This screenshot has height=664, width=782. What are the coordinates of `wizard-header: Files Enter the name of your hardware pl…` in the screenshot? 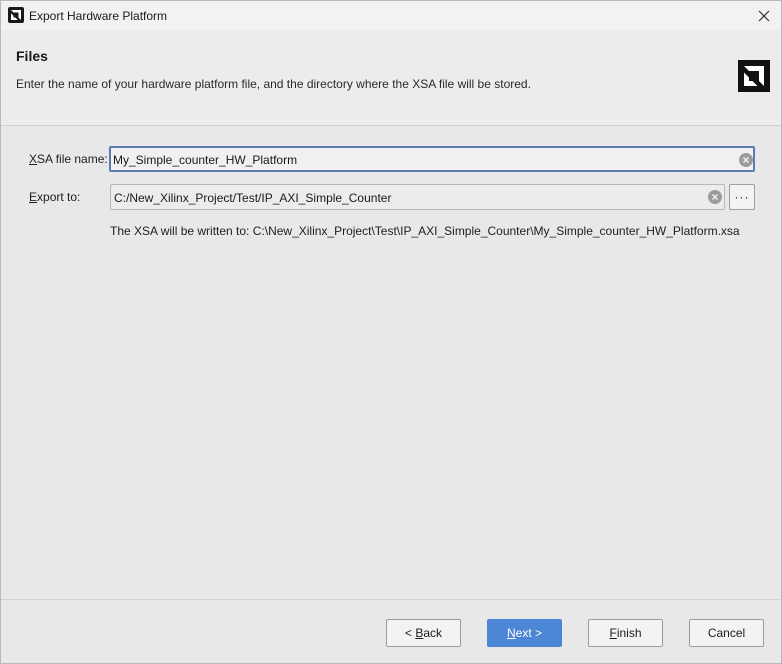 It's located at (391, 78).